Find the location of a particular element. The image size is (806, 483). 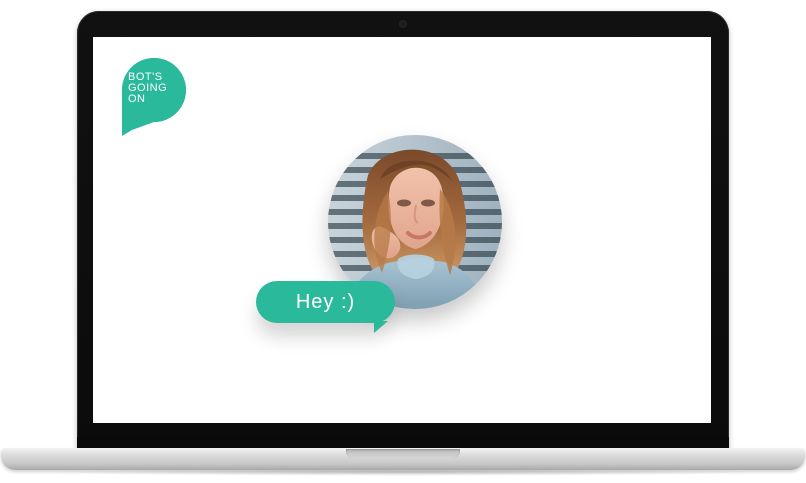

chat-message-text: Hey :) is located at coordinates (325, 302).